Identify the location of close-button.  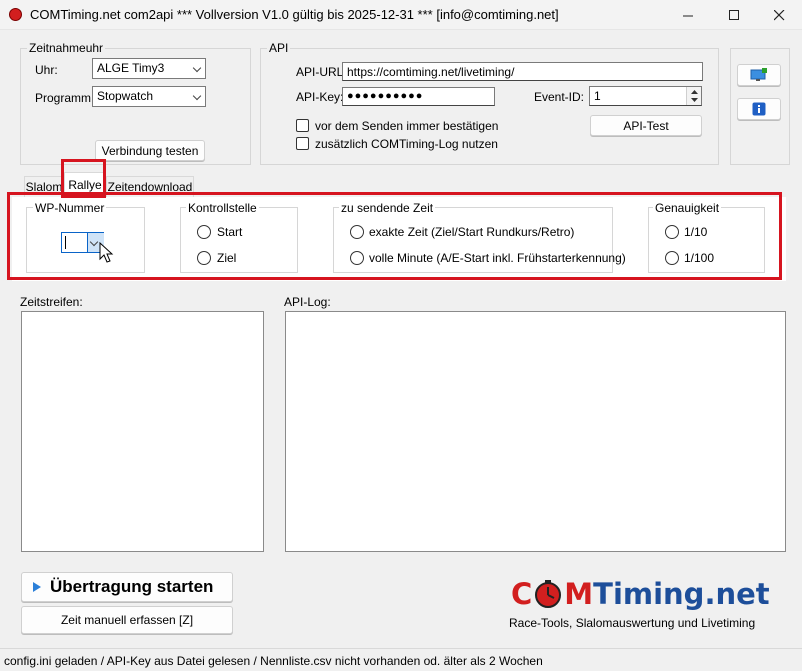
(779, 15).